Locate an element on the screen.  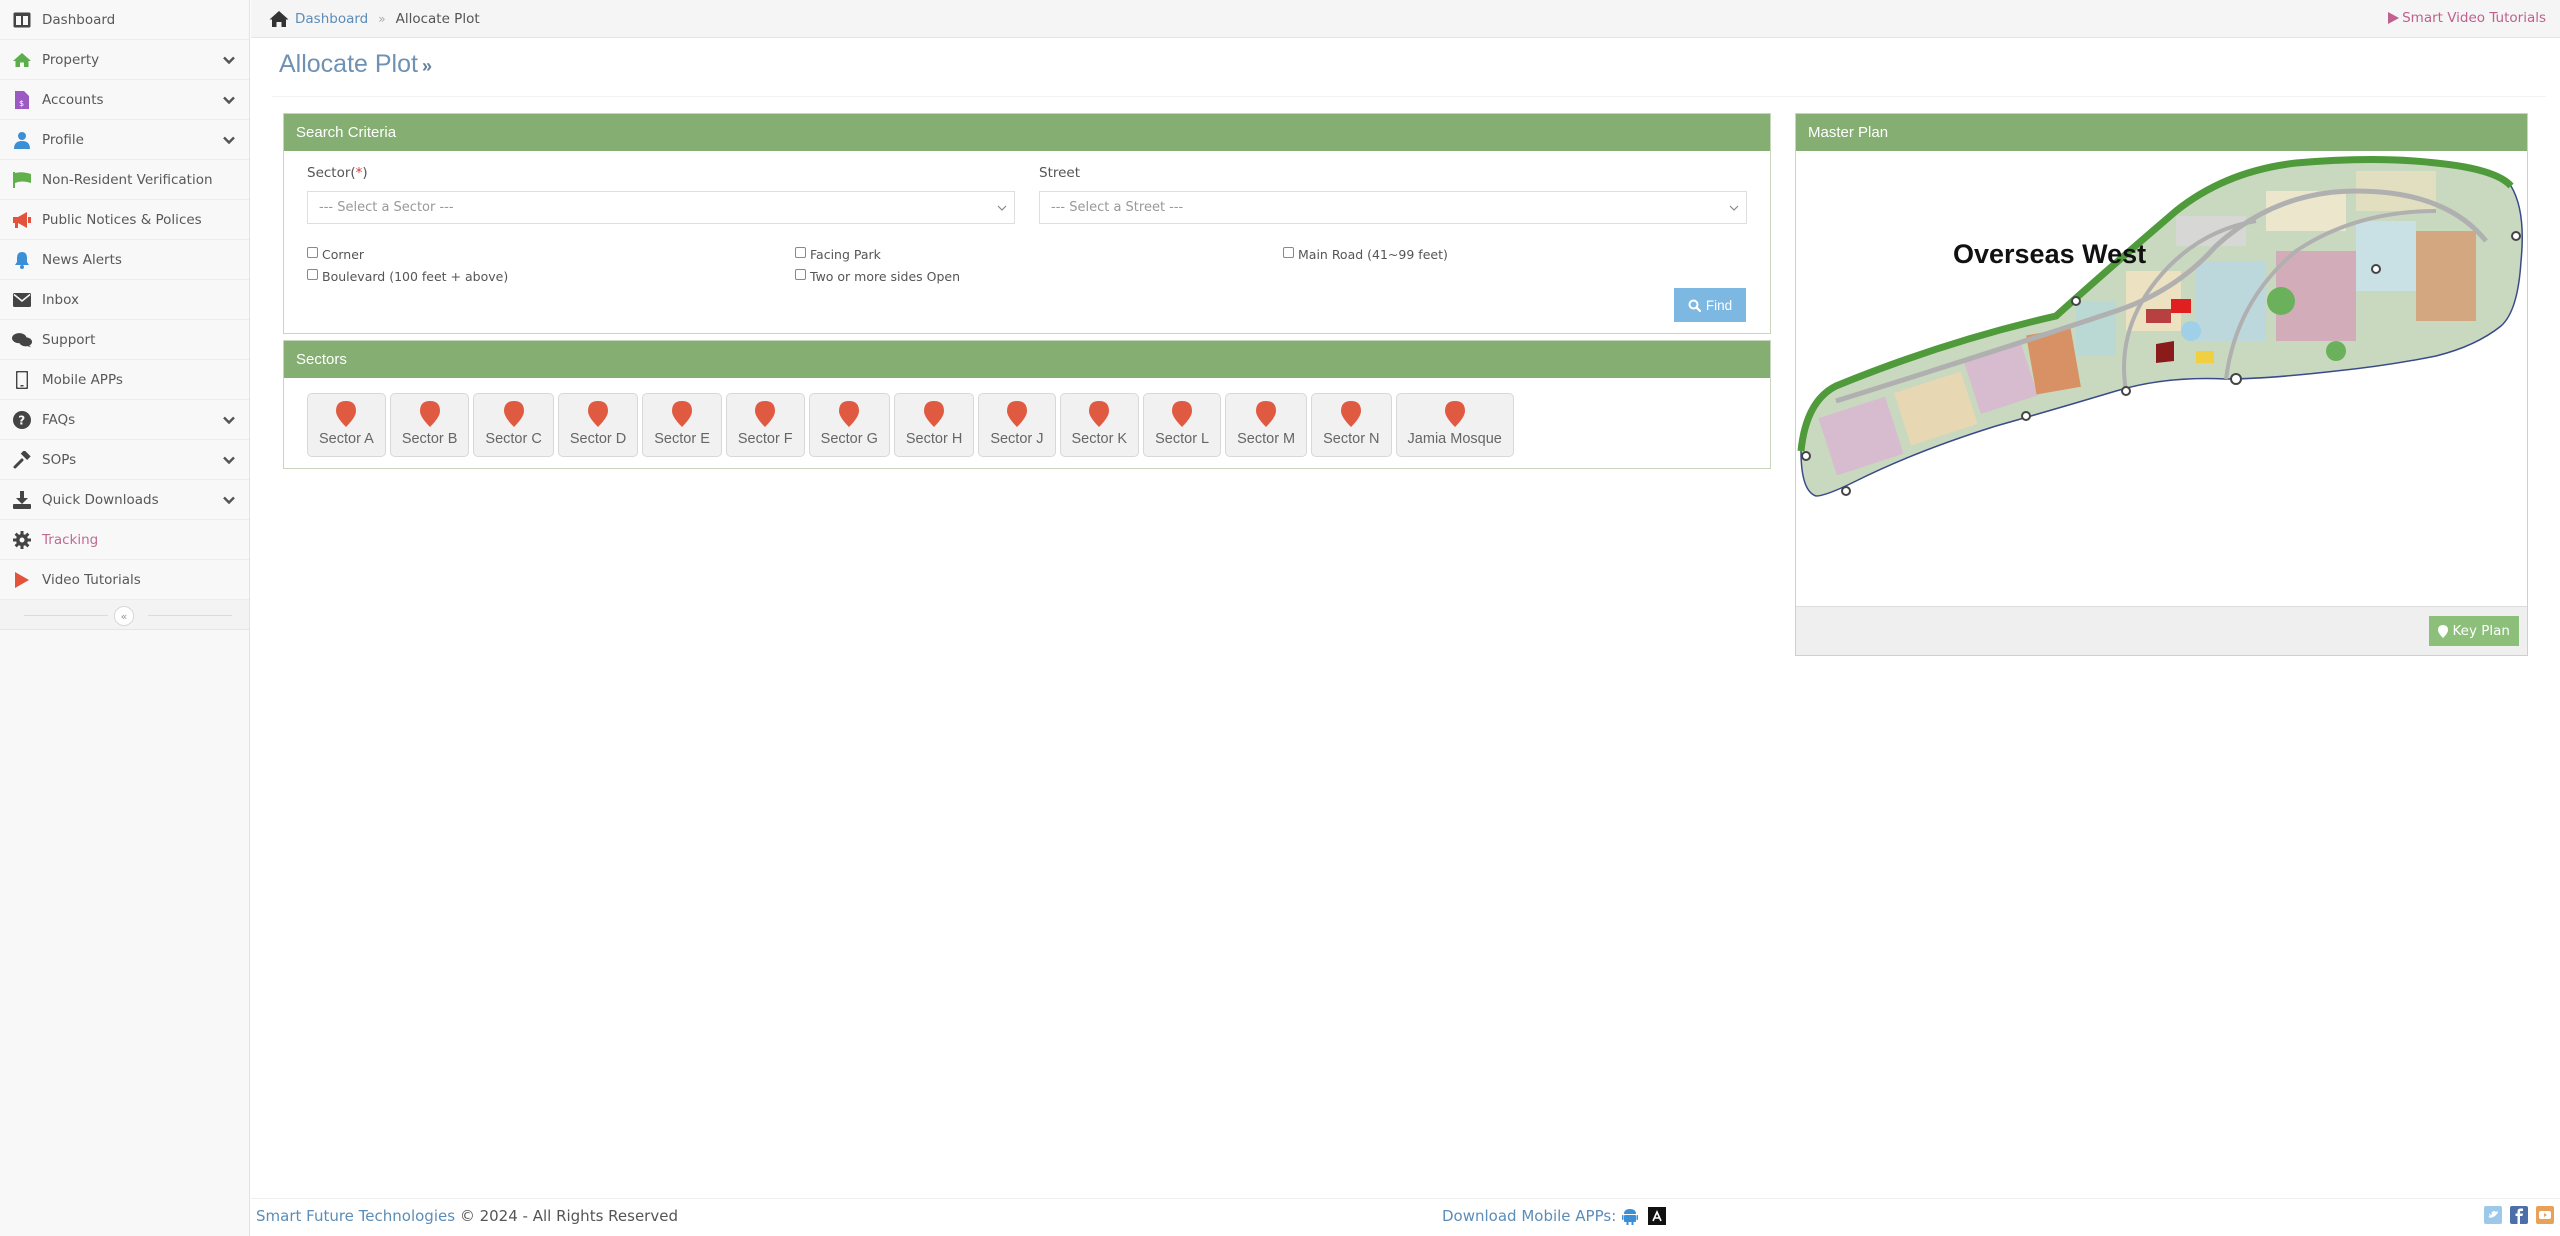
youtube-icon is located at coordinates (2545, 1215).